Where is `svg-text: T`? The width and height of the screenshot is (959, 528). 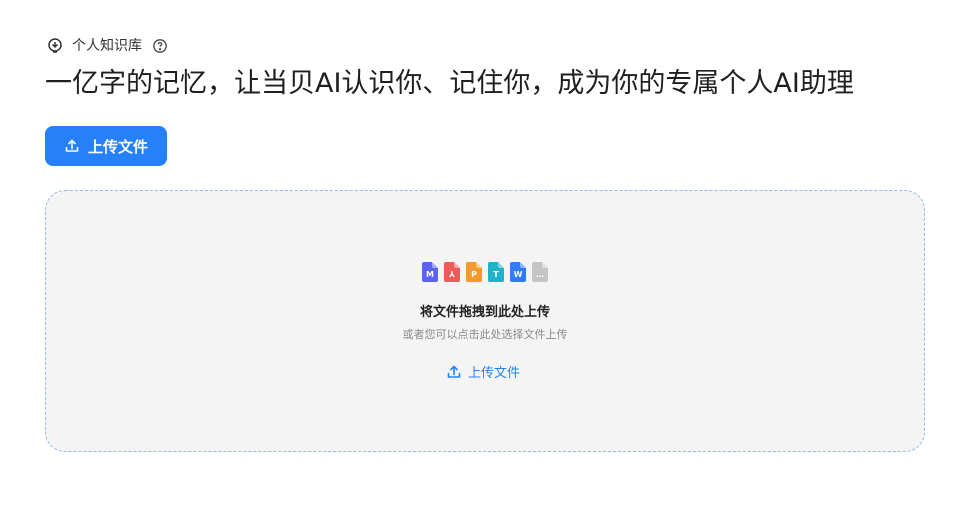
svg-text: T is located at coordinates (496, 274).